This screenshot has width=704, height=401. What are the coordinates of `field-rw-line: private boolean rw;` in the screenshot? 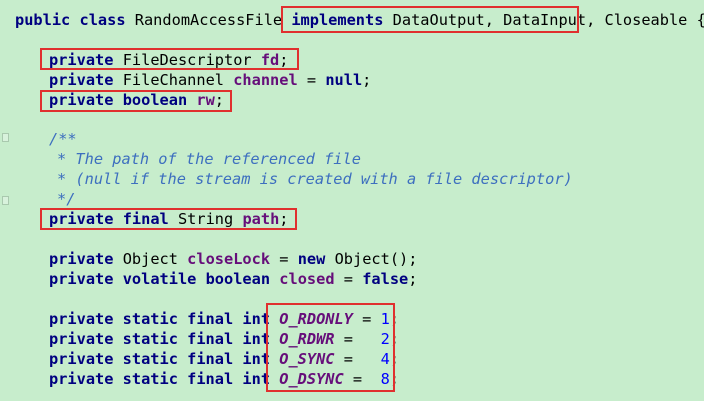 It's located at (136, 100).